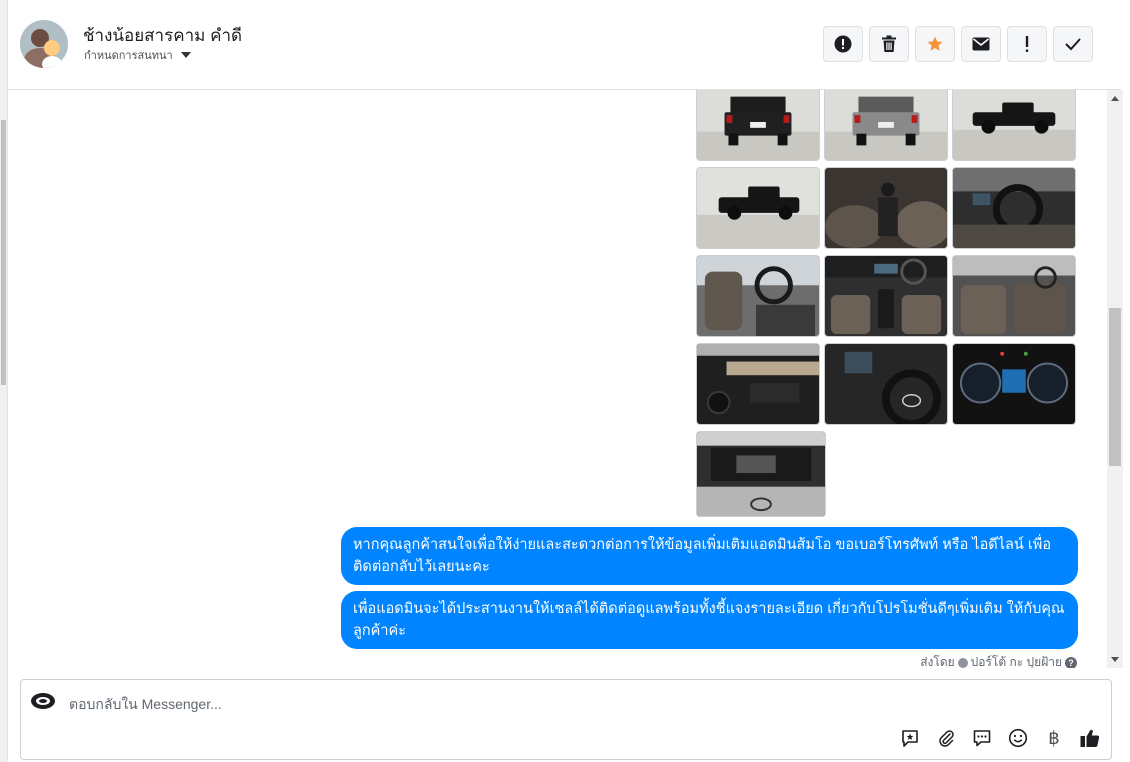  I want to click on follow-up-button, so click(1027, 44).